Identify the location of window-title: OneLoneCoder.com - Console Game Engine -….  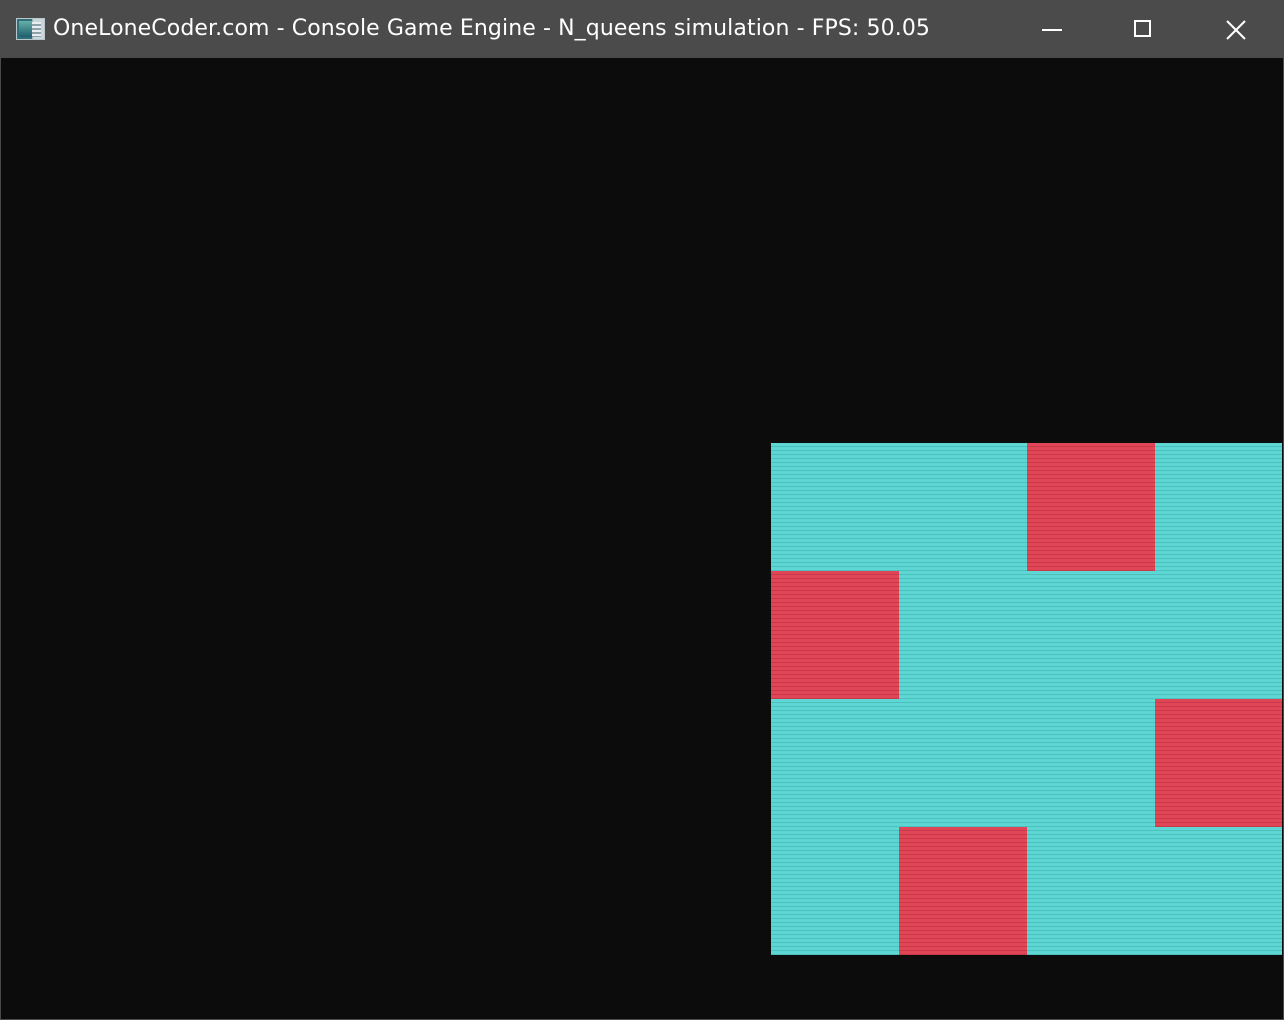
(492, 28).